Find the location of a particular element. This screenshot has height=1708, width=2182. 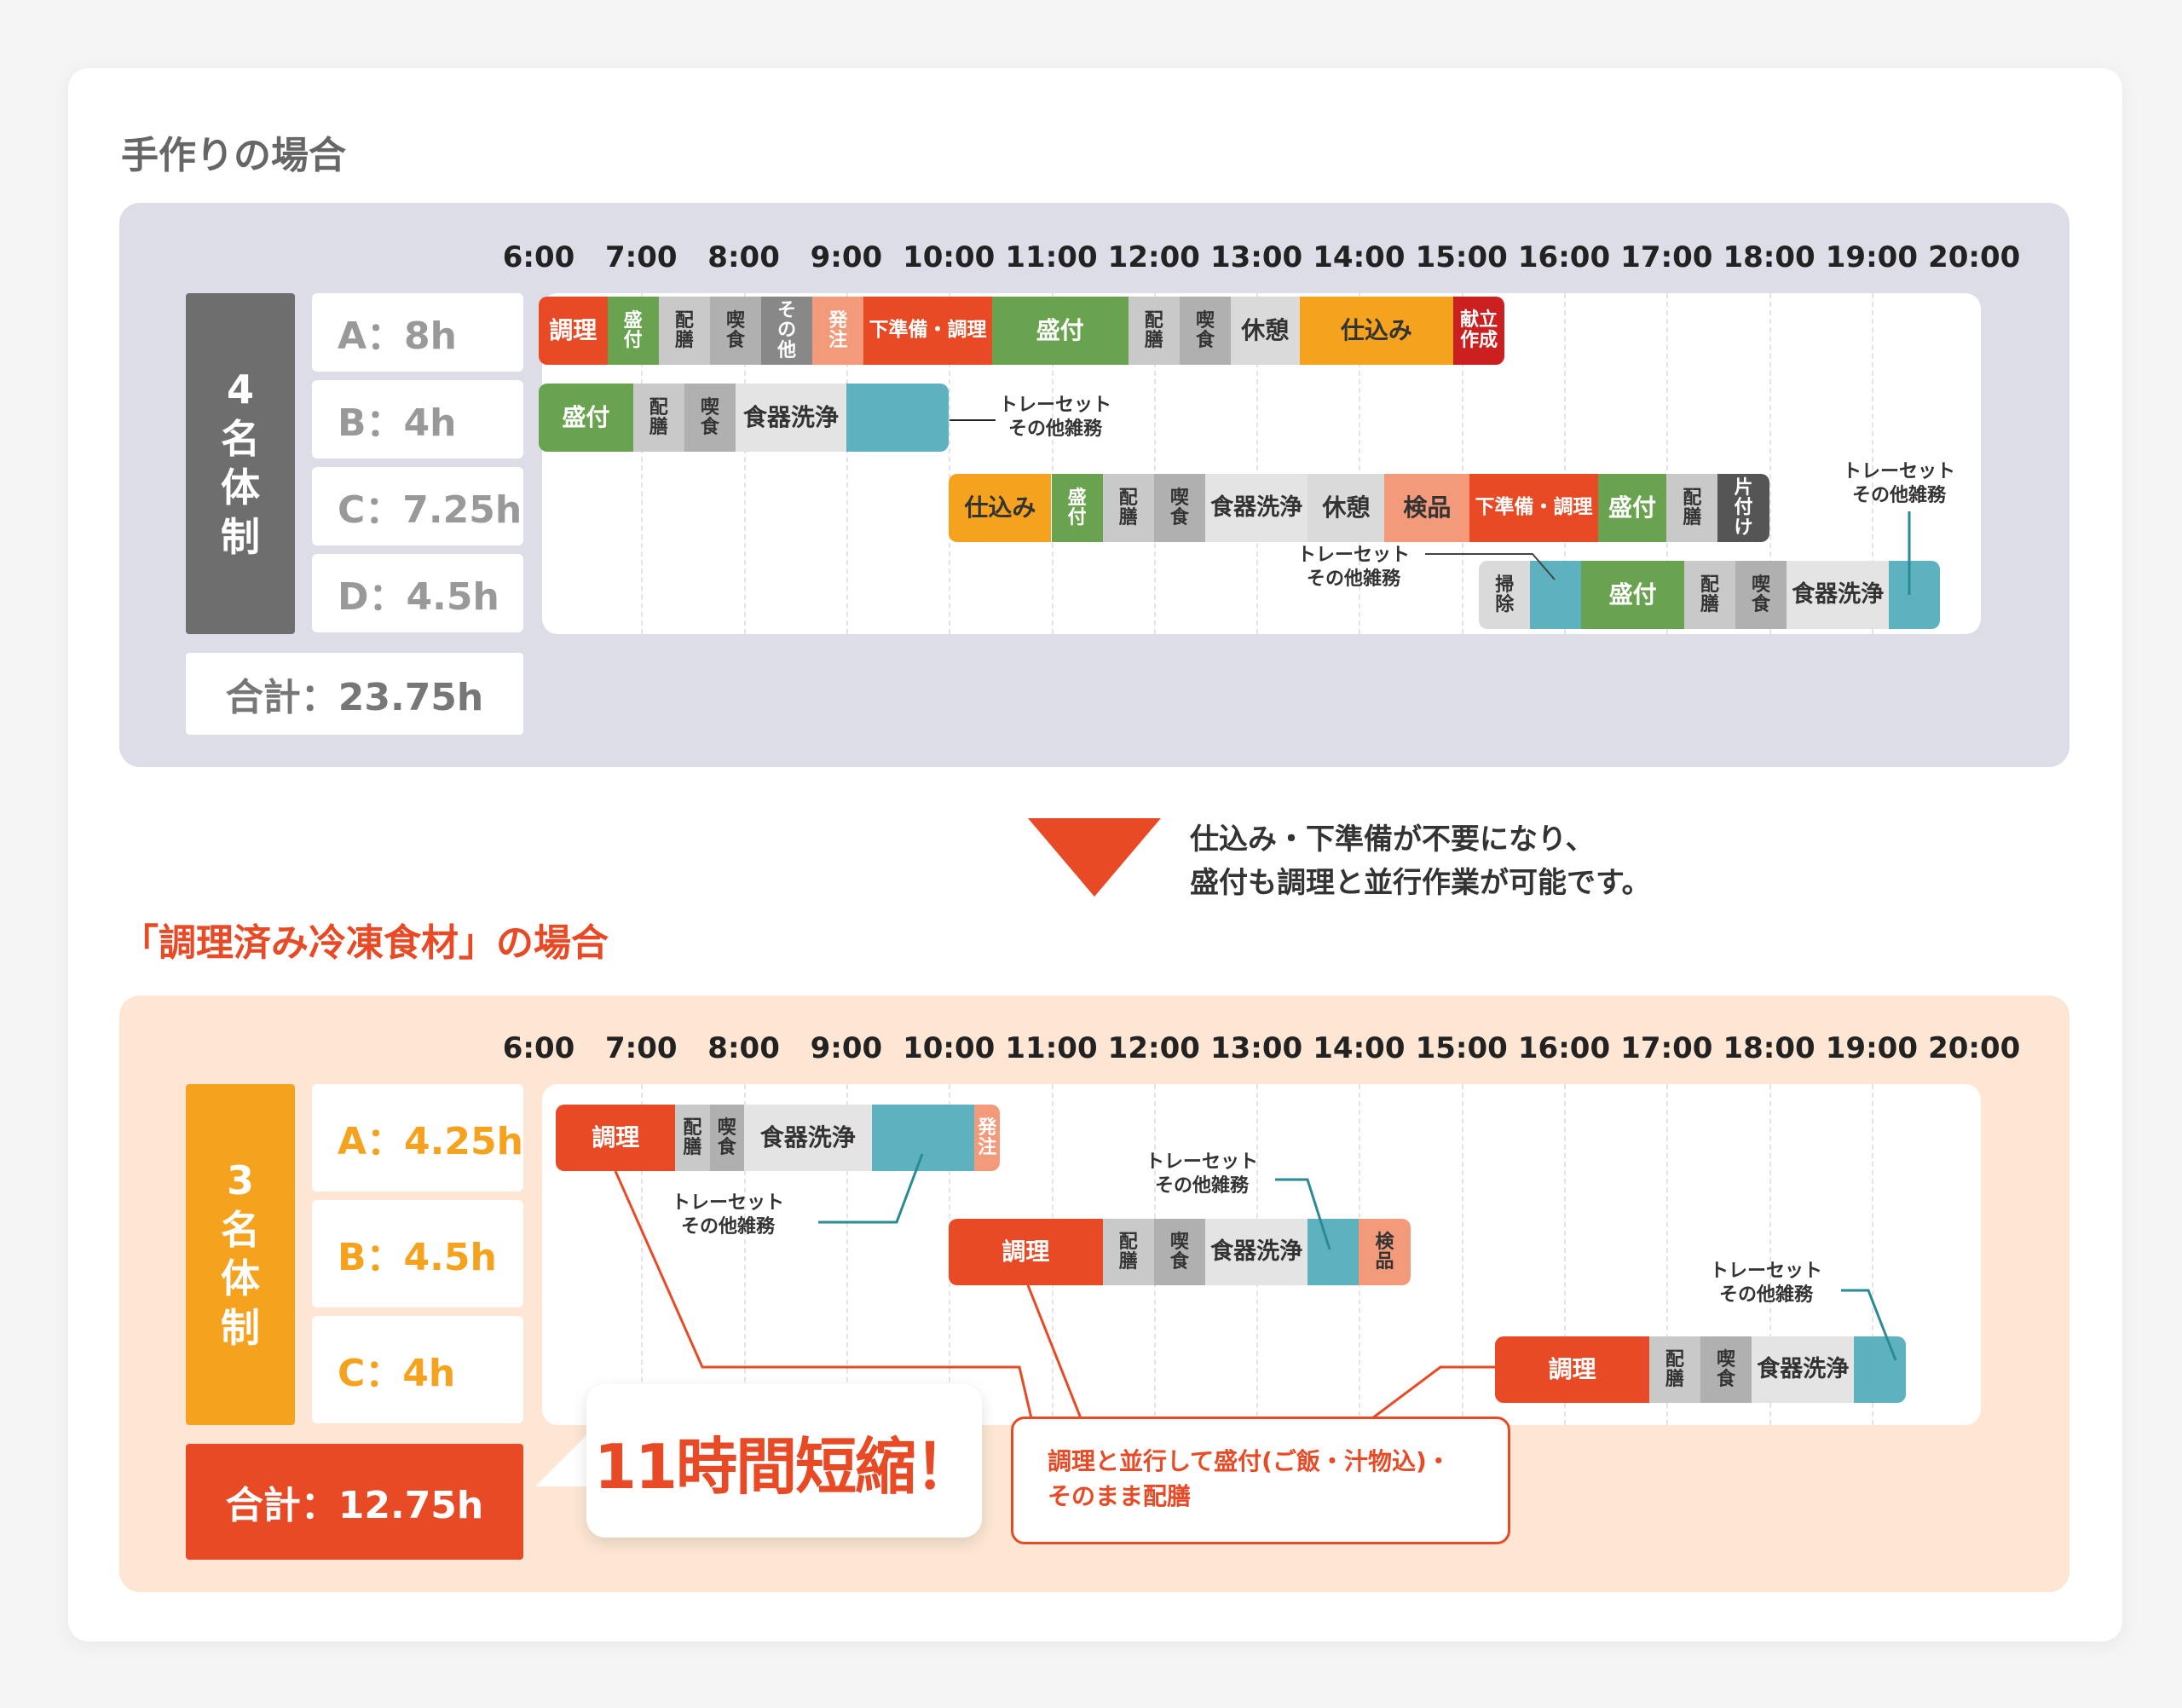

task-segment: 検品 is located at coordinates (1385, 1252).